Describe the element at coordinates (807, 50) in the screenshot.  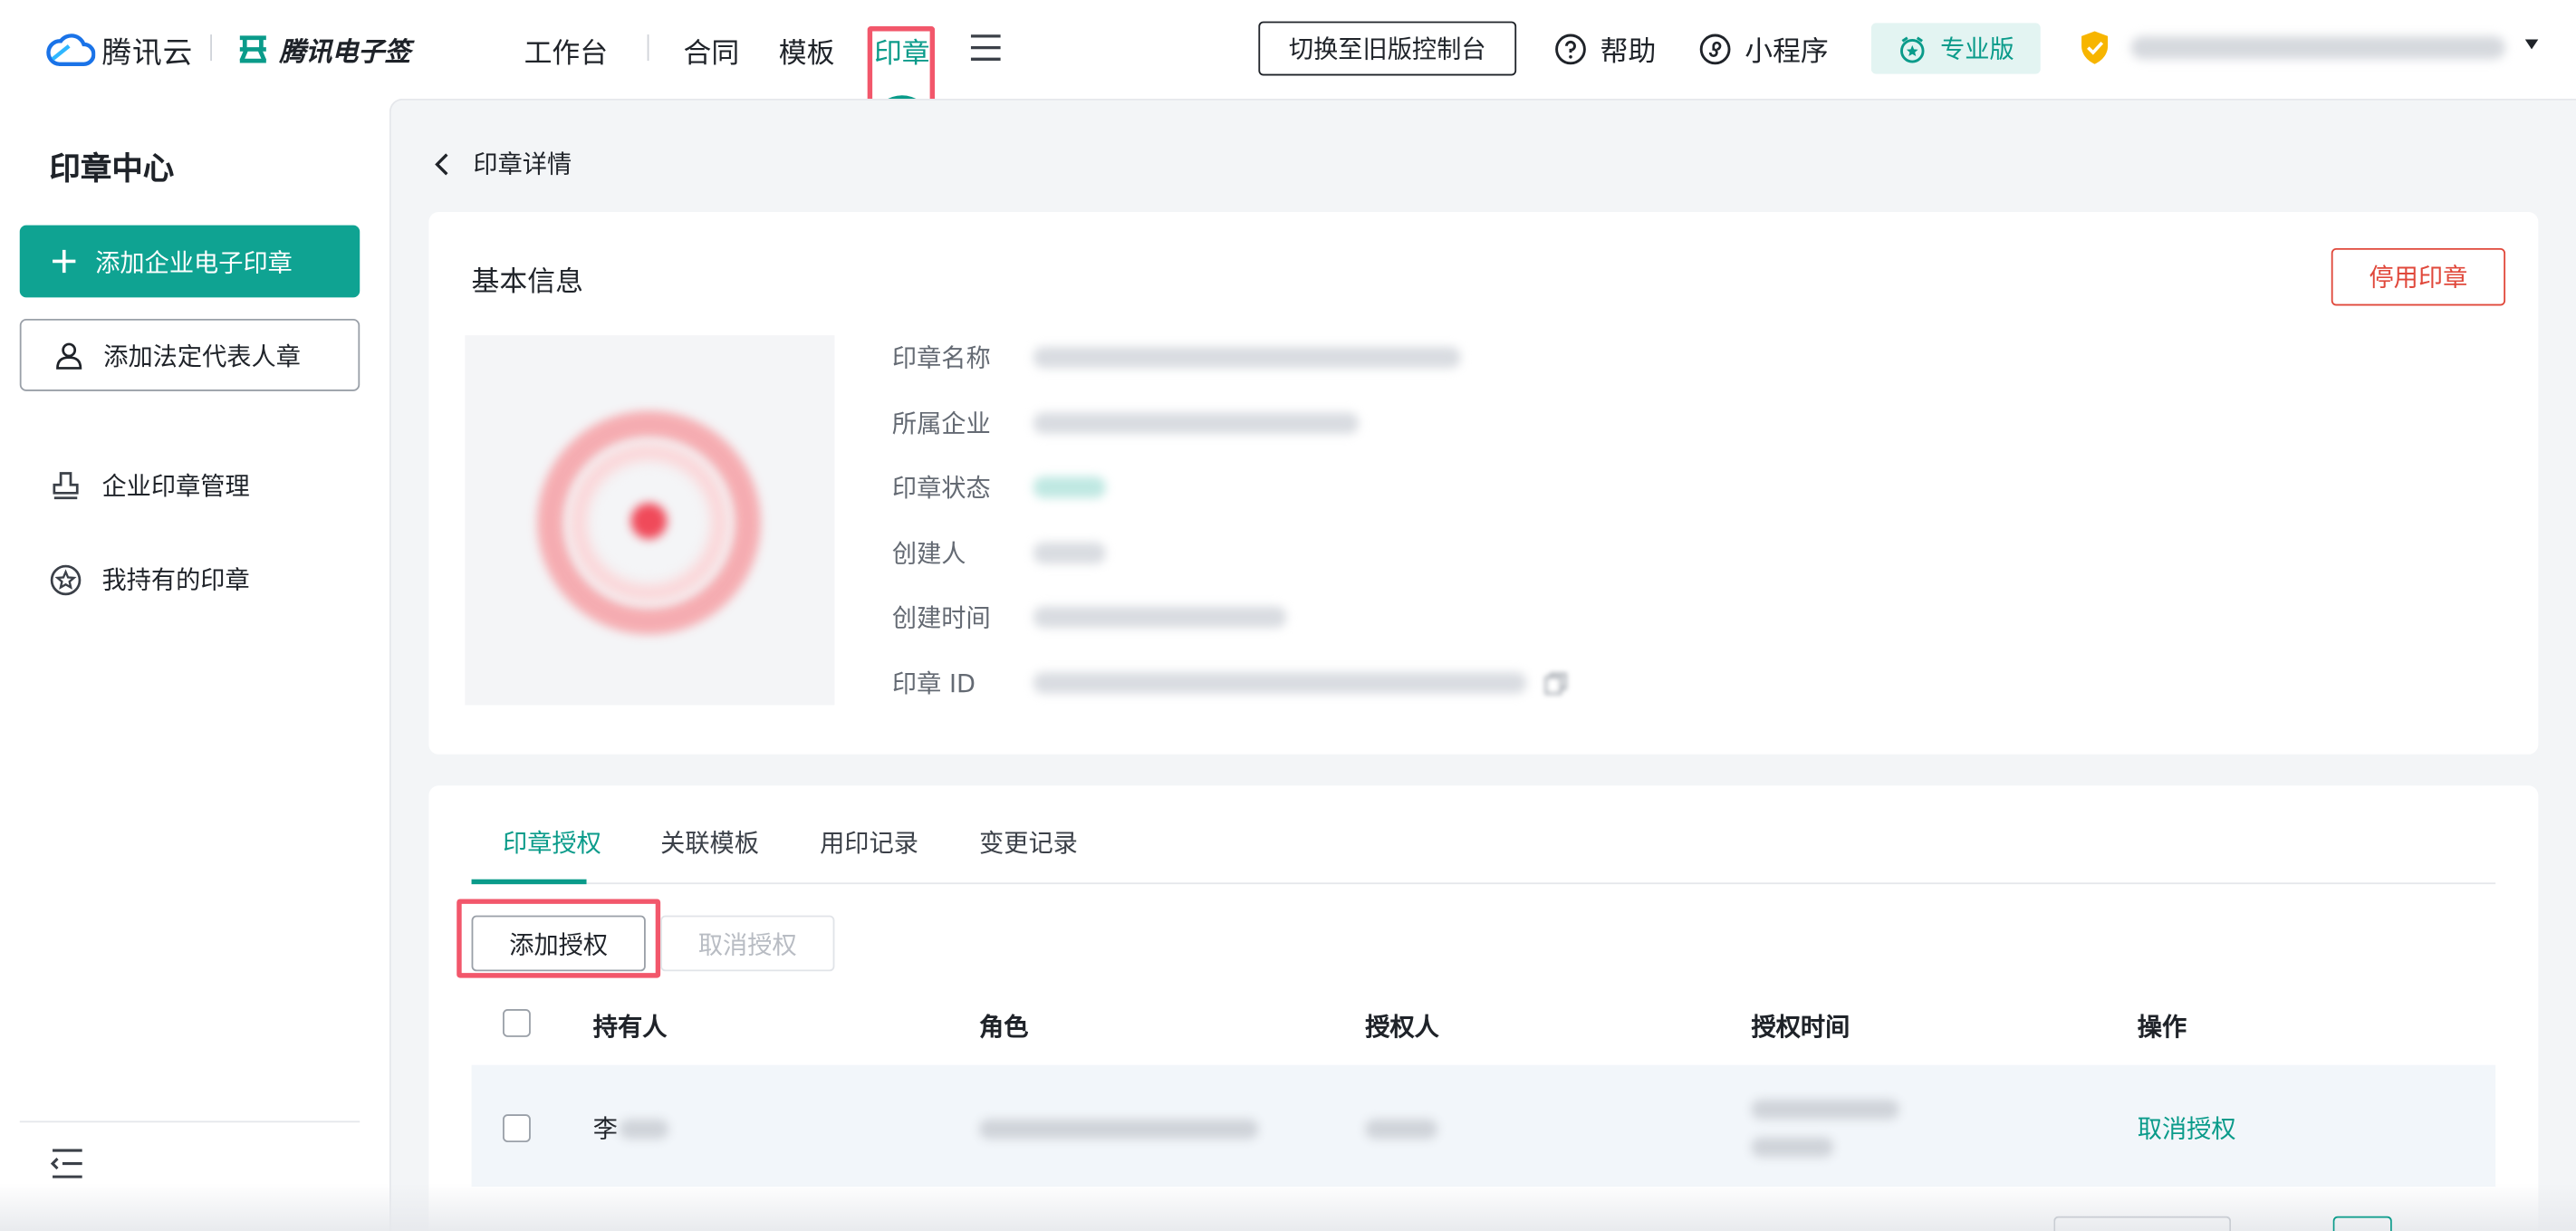
I see `nav-template: 模板` at that location.